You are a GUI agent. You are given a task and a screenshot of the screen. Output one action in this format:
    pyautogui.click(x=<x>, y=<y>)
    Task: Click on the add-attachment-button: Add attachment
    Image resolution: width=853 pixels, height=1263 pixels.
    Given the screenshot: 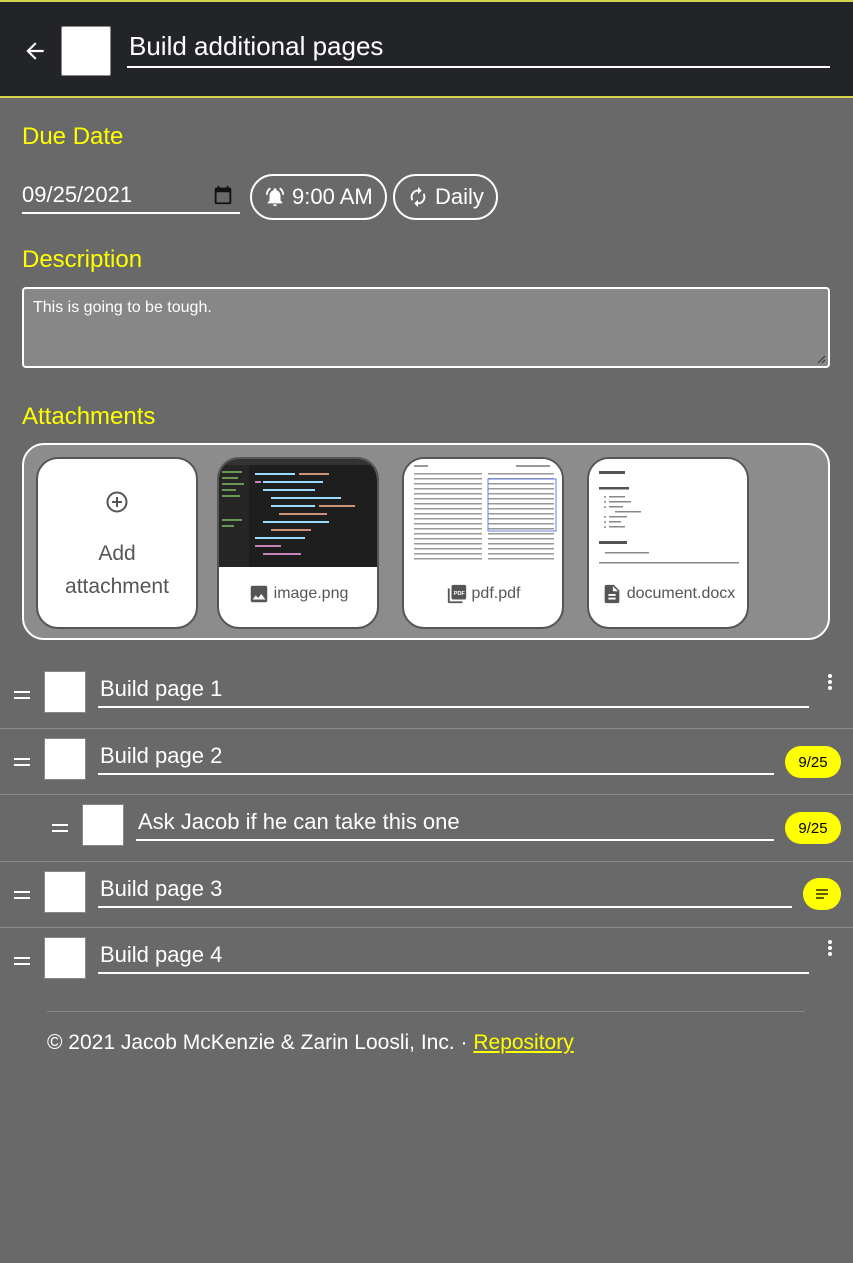 What is the action you would take?
    pyautogui.click(x=117, y=543)
    